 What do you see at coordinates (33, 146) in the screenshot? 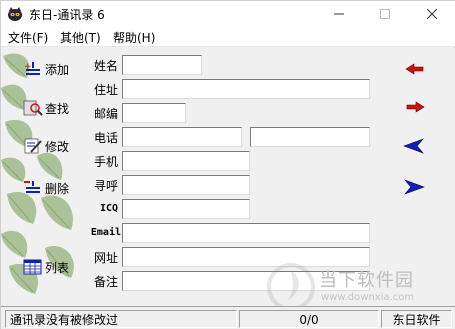
I see `edit-icon` at bounding box center [33, 146].